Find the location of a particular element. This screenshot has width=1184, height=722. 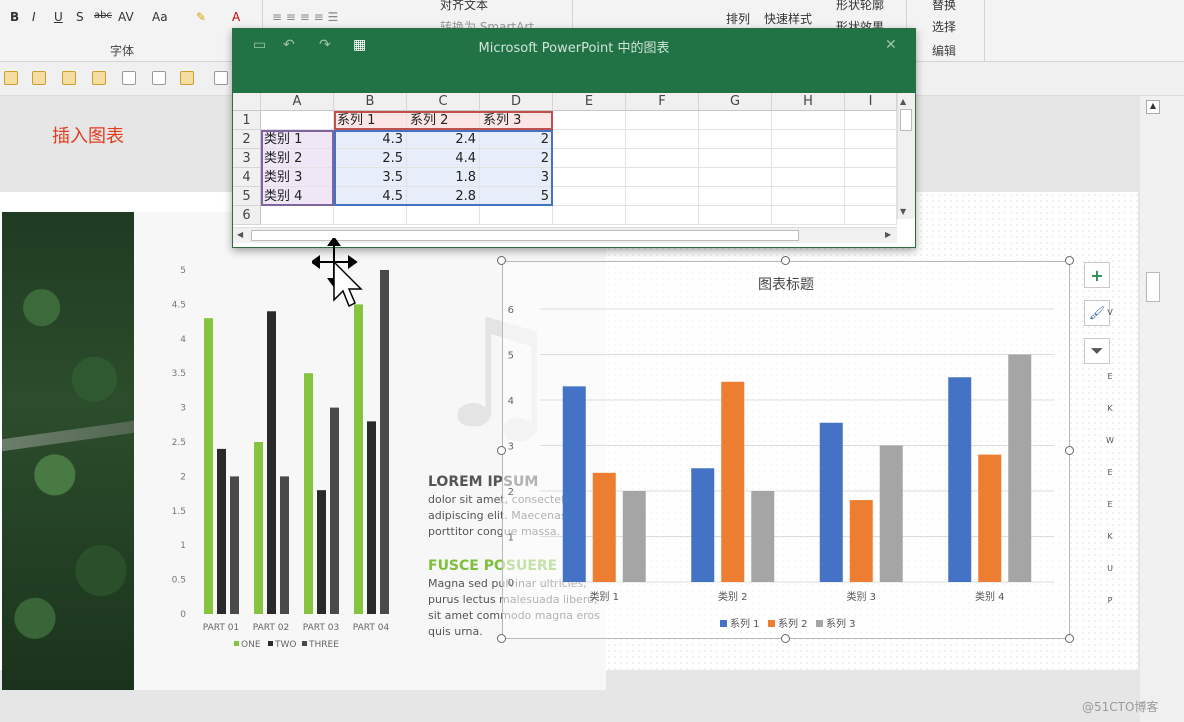

underline-button: U is located at coordinates (58, 17).